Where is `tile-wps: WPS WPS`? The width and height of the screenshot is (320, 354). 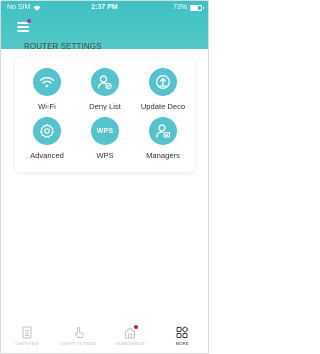
tile-wps: WPS WPS is located at coordinates (105, 138).